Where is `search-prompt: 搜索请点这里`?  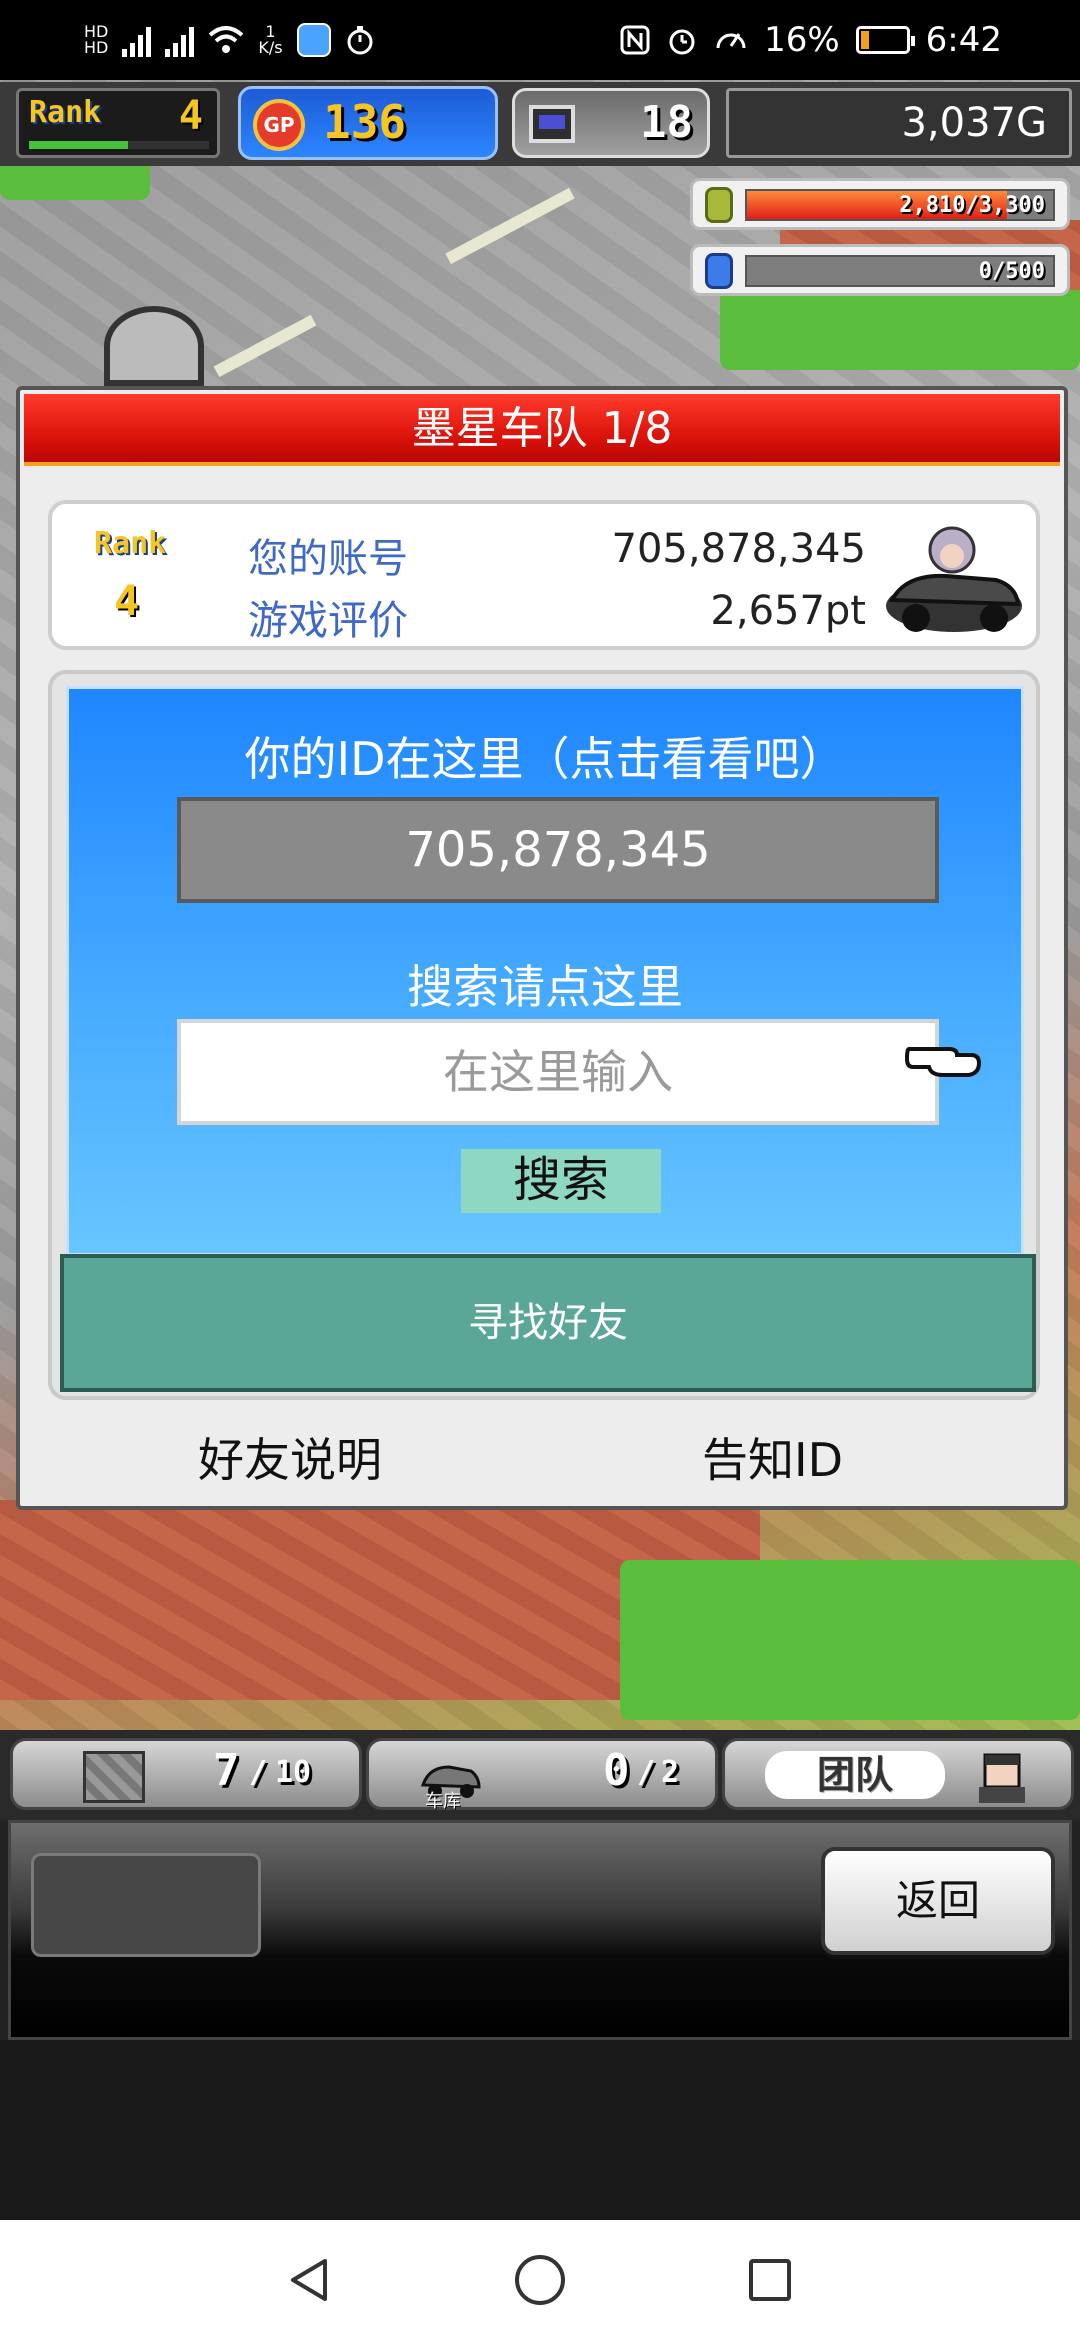
search-prompt: 搜索请点这里 is located at coordinates (545, 987).